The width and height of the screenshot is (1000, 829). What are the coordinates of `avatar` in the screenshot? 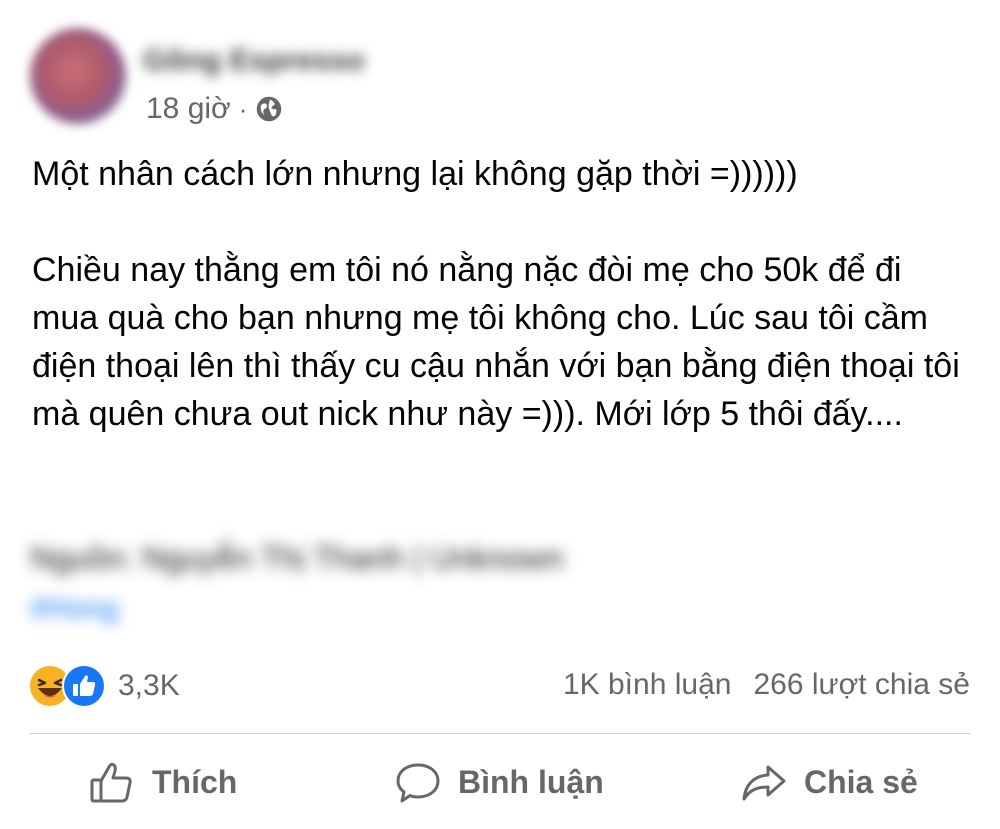 It's located at (78, 76).